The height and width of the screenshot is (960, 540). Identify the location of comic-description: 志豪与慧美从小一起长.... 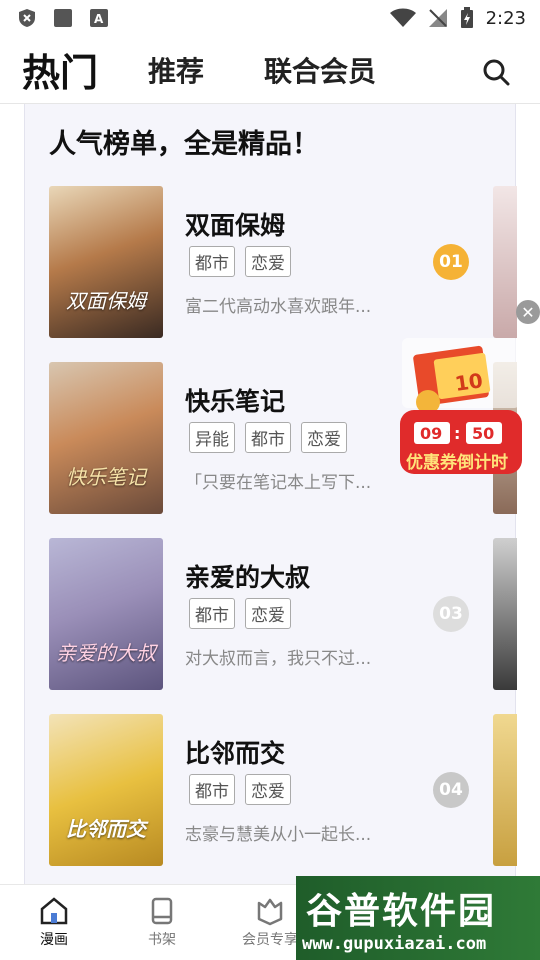
(278, 835).